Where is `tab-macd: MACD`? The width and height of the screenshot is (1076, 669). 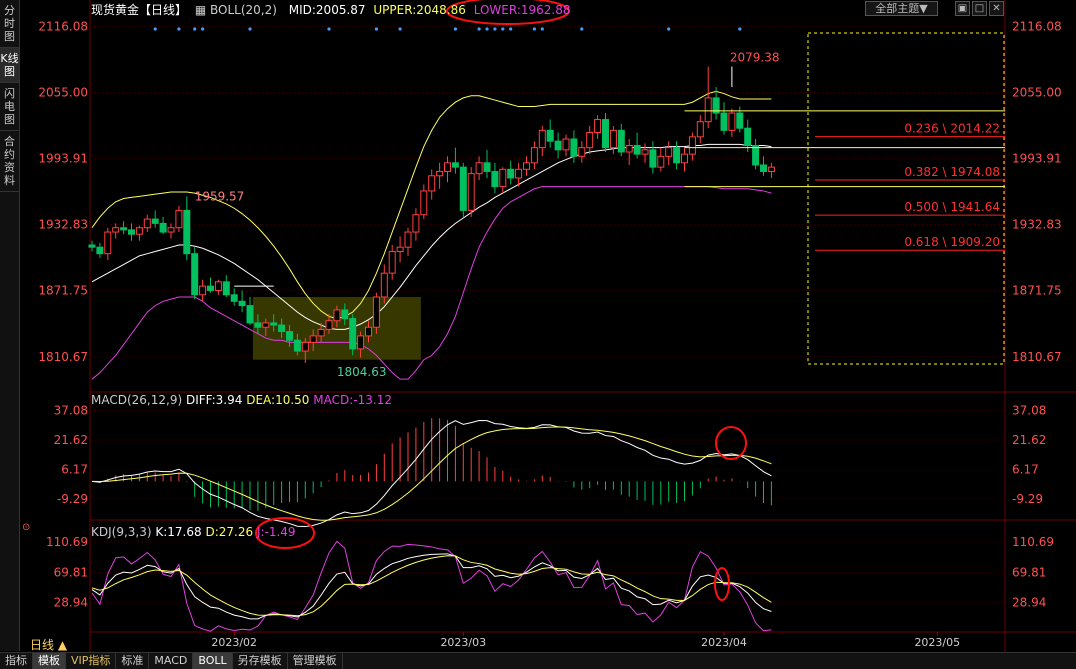
tab-macd: MACD is located at coordinates (171, 661).